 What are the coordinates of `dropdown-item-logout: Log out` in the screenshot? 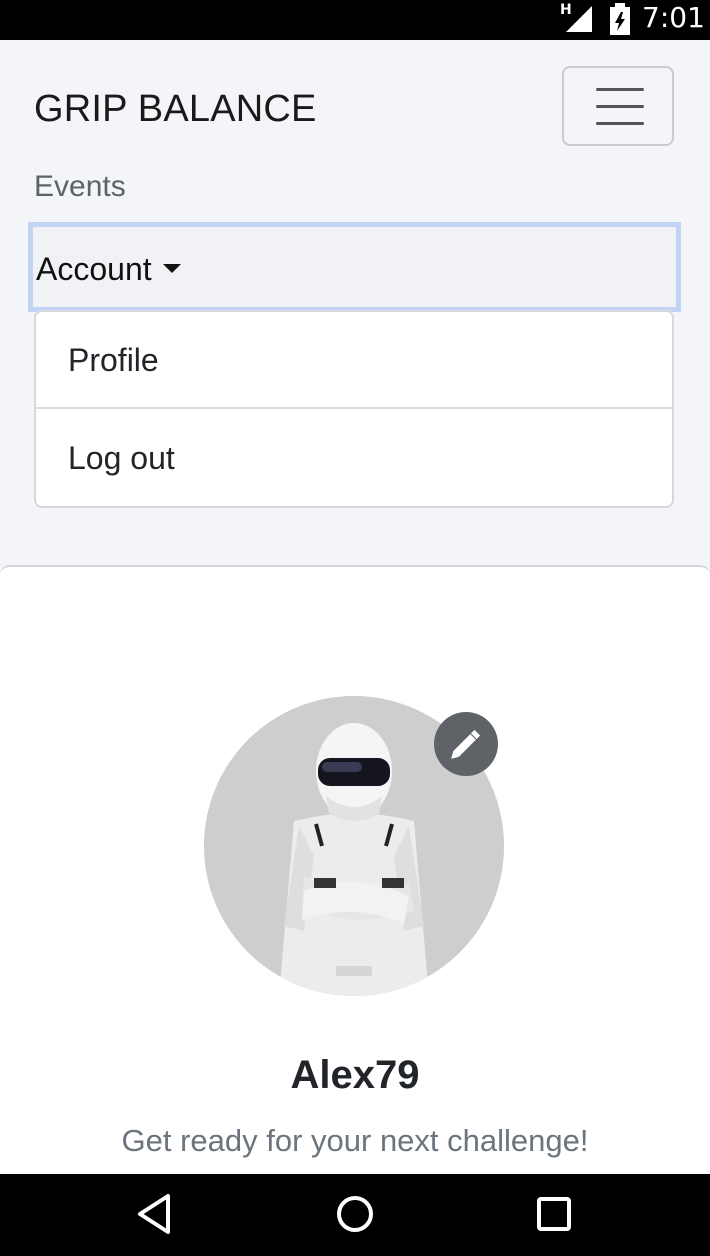 It's located at (354, 458).